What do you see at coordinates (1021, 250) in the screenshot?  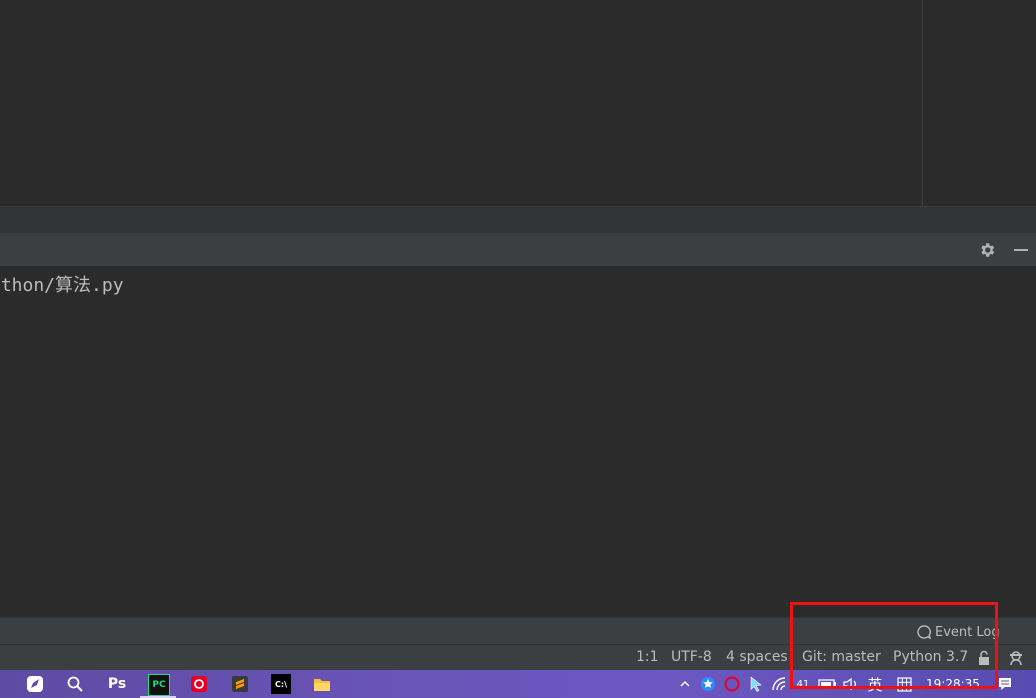 I see `minimize-icon` at bounding box center [1021, 250].